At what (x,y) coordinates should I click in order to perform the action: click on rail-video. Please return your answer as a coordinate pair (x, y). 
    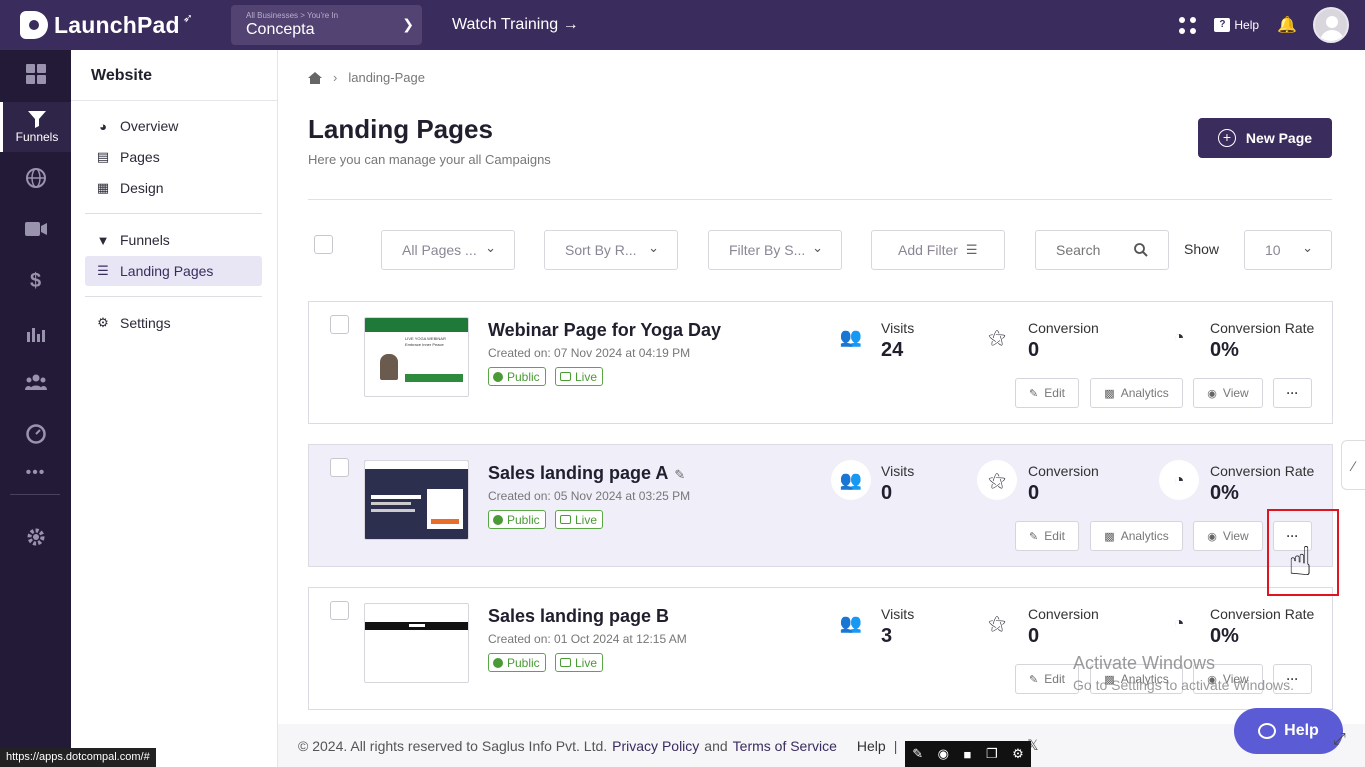
    Looking at the image, I should click on (35, 229).